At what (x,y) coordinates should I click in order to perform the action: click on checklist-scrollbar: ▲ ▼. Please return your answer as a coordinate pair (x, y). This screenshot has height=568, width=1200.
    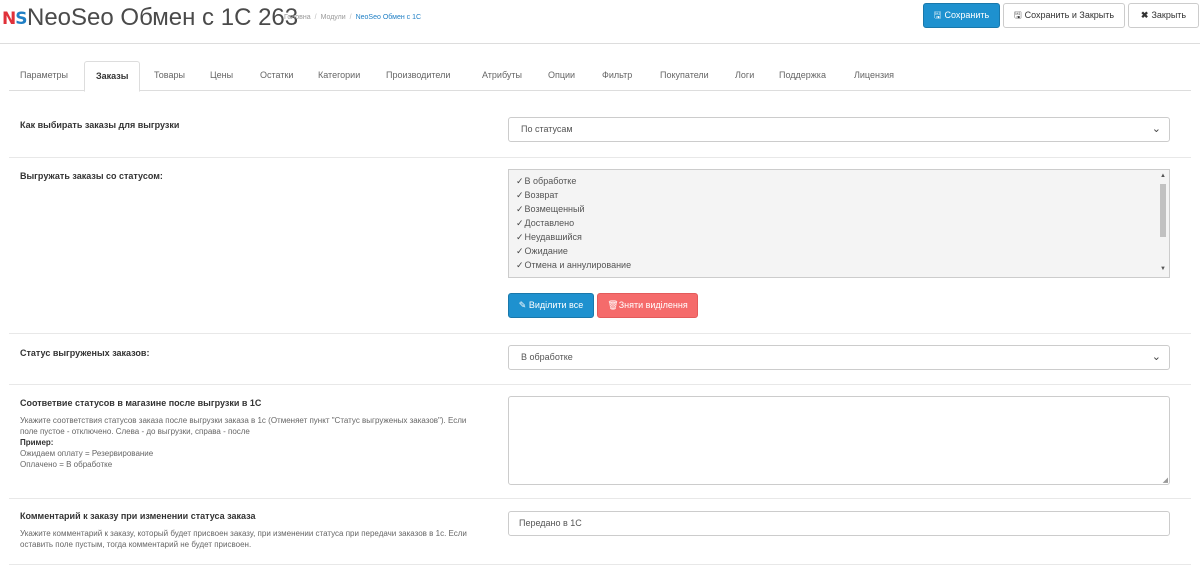
    Looking at the image, I should click on (1163, 223).